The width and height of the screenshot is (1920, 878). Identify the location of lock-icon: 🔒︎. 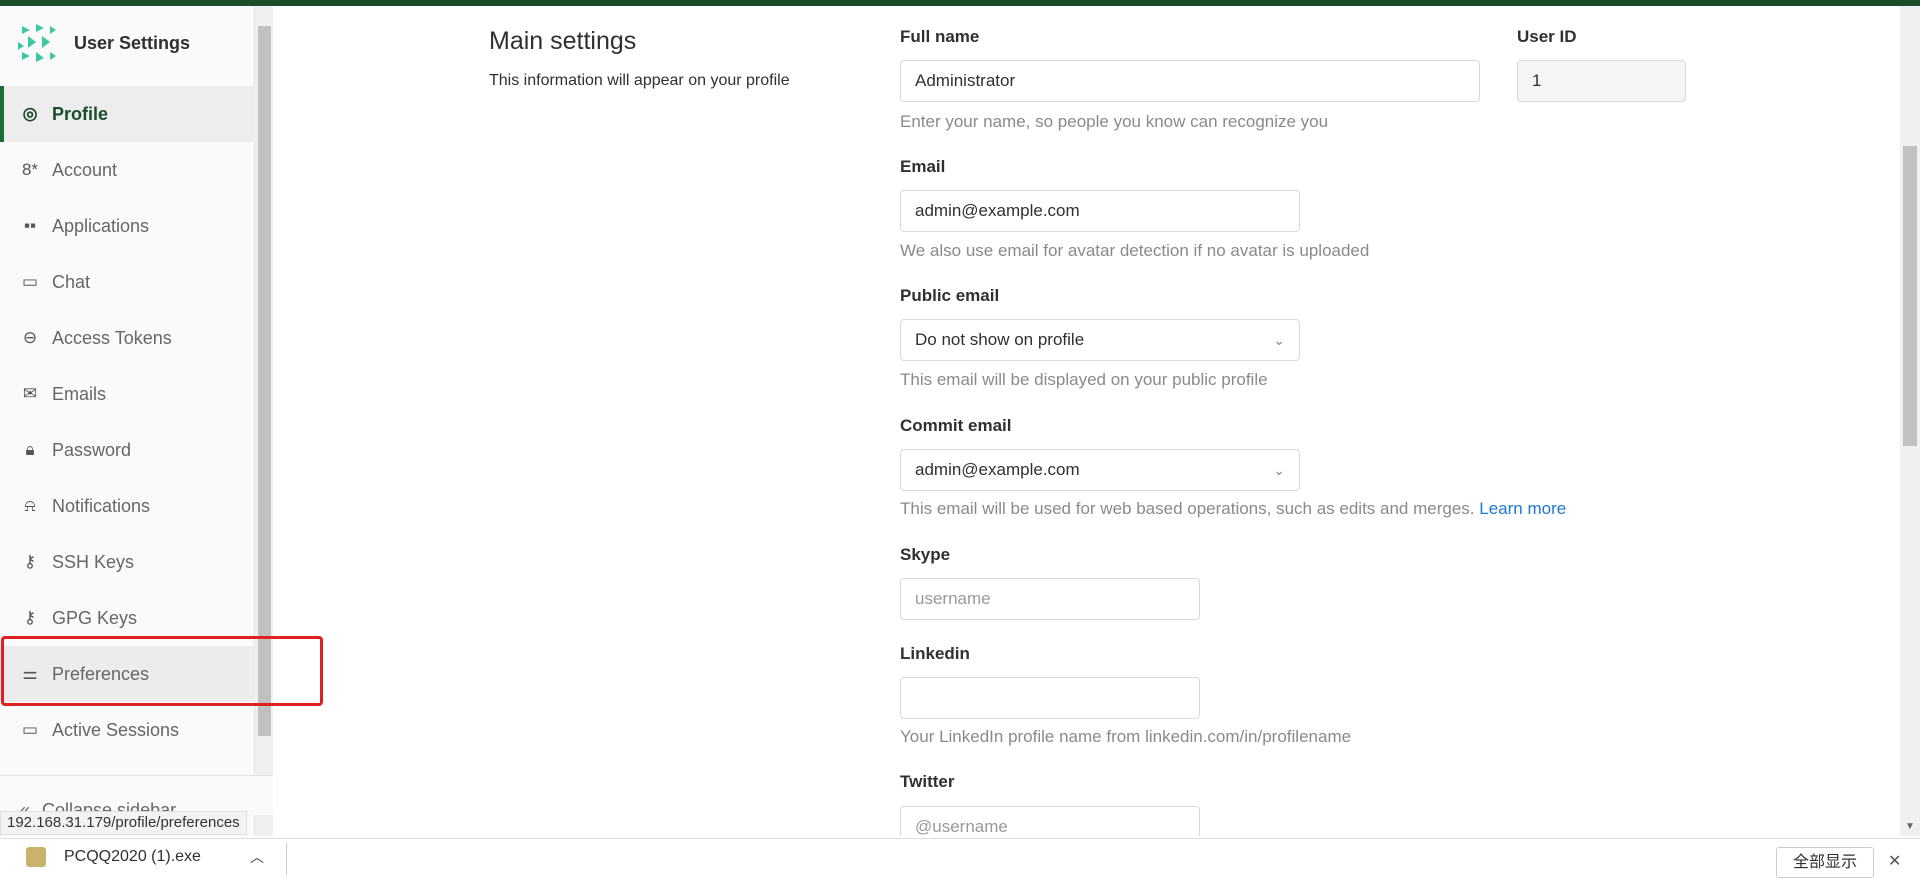
(30, 449).